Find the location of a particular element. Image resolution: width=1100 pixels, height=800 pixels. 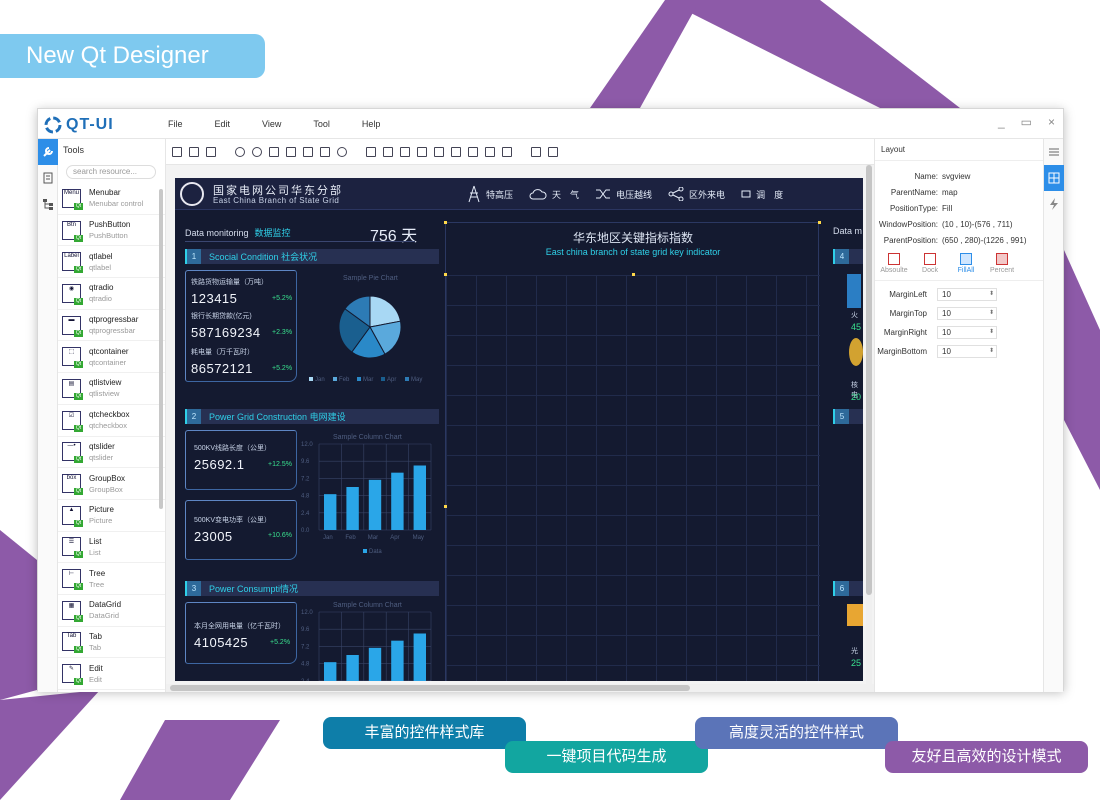

menu-edit: Edit is located at coordinates (223, 124).